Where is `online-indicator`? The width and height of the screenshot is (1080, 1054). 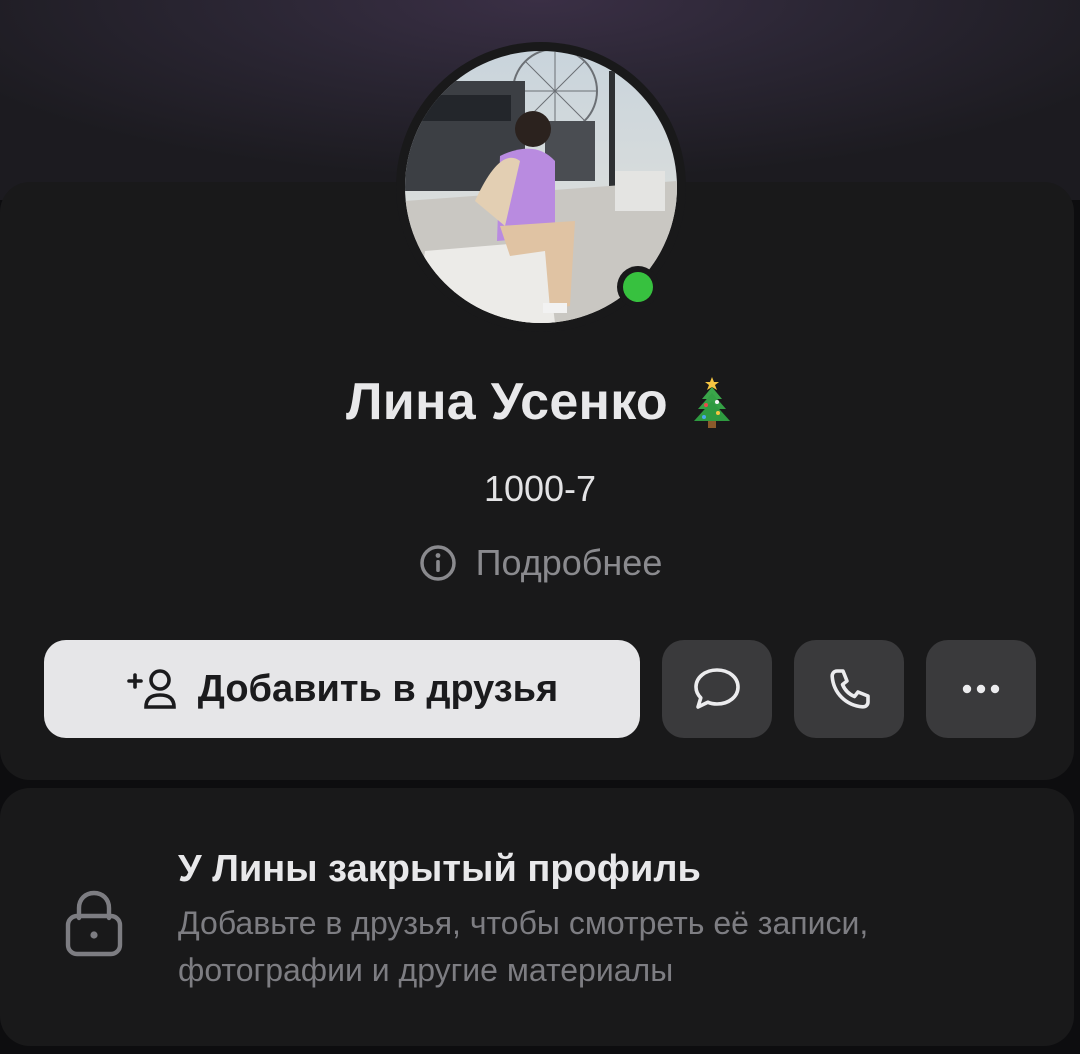 online-indicator is located at coordinates (638, 287).